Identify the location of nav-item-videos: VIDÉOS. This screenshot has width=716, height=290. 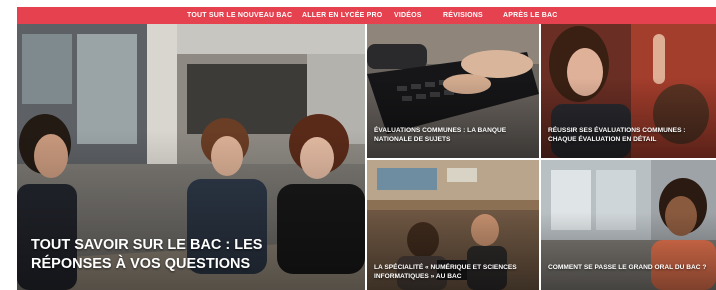
(408, 15).